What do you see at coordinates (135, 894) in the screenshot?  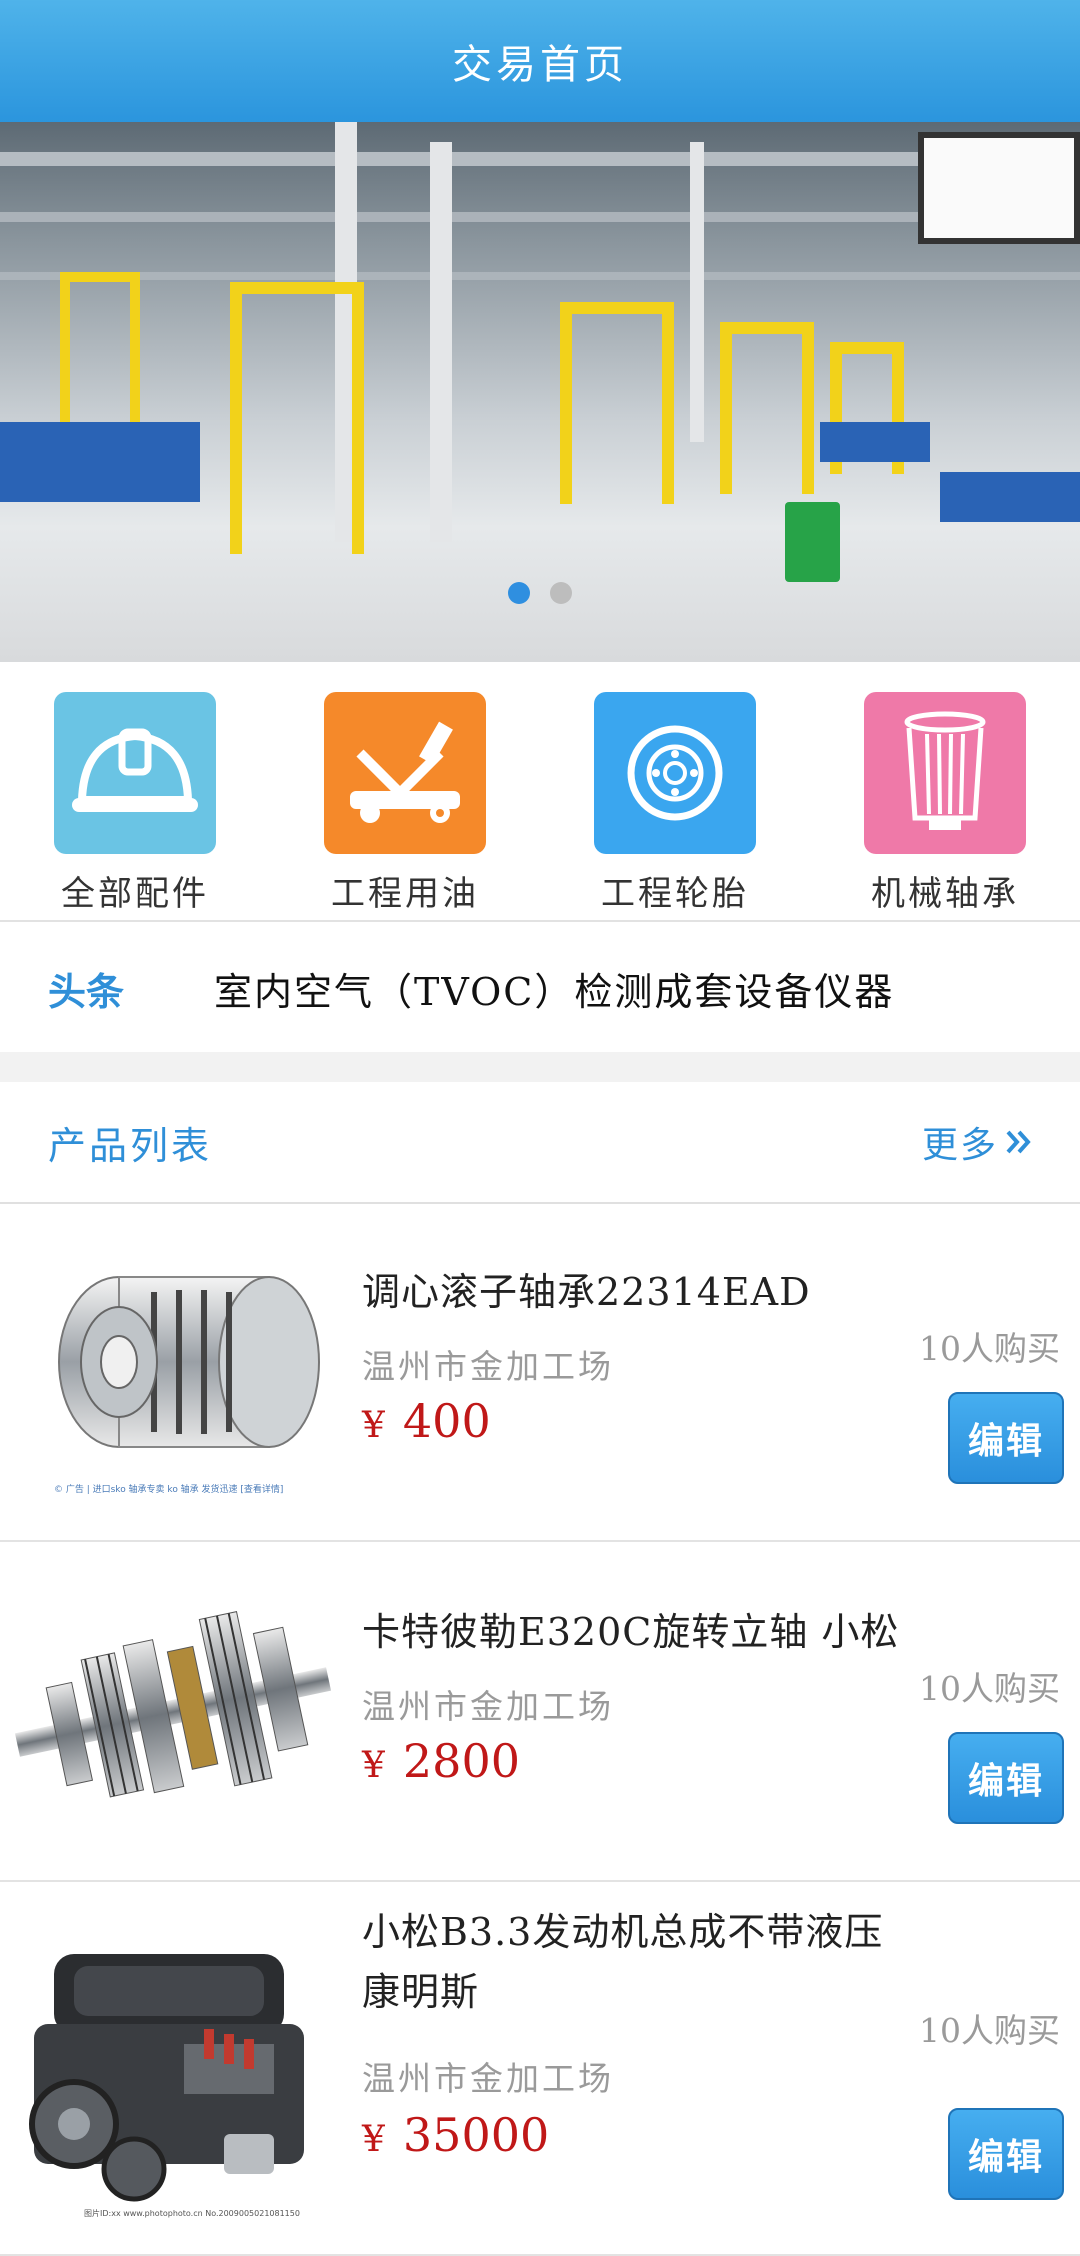 I see `category-label: 全部配件` at bounding box center [135, 894].